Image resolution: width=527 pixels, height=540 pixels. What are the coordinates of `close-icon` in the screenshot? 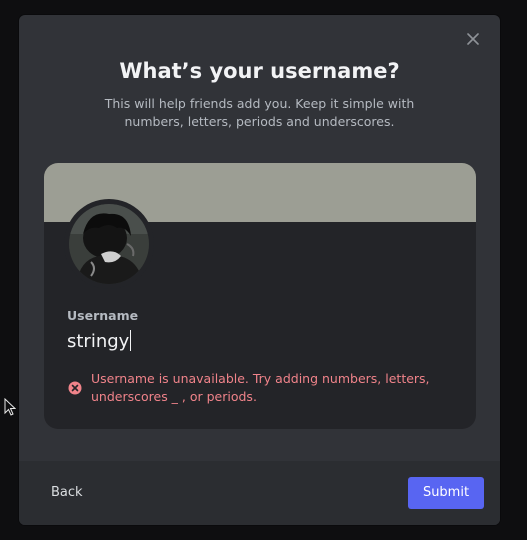 It's located at (473, 39).